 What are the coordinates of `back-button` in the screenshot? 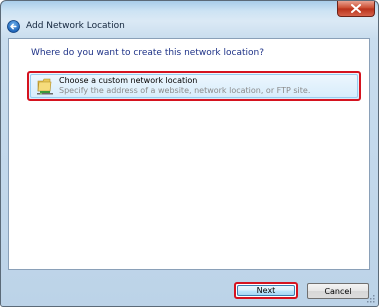 It's located at (13, 26).